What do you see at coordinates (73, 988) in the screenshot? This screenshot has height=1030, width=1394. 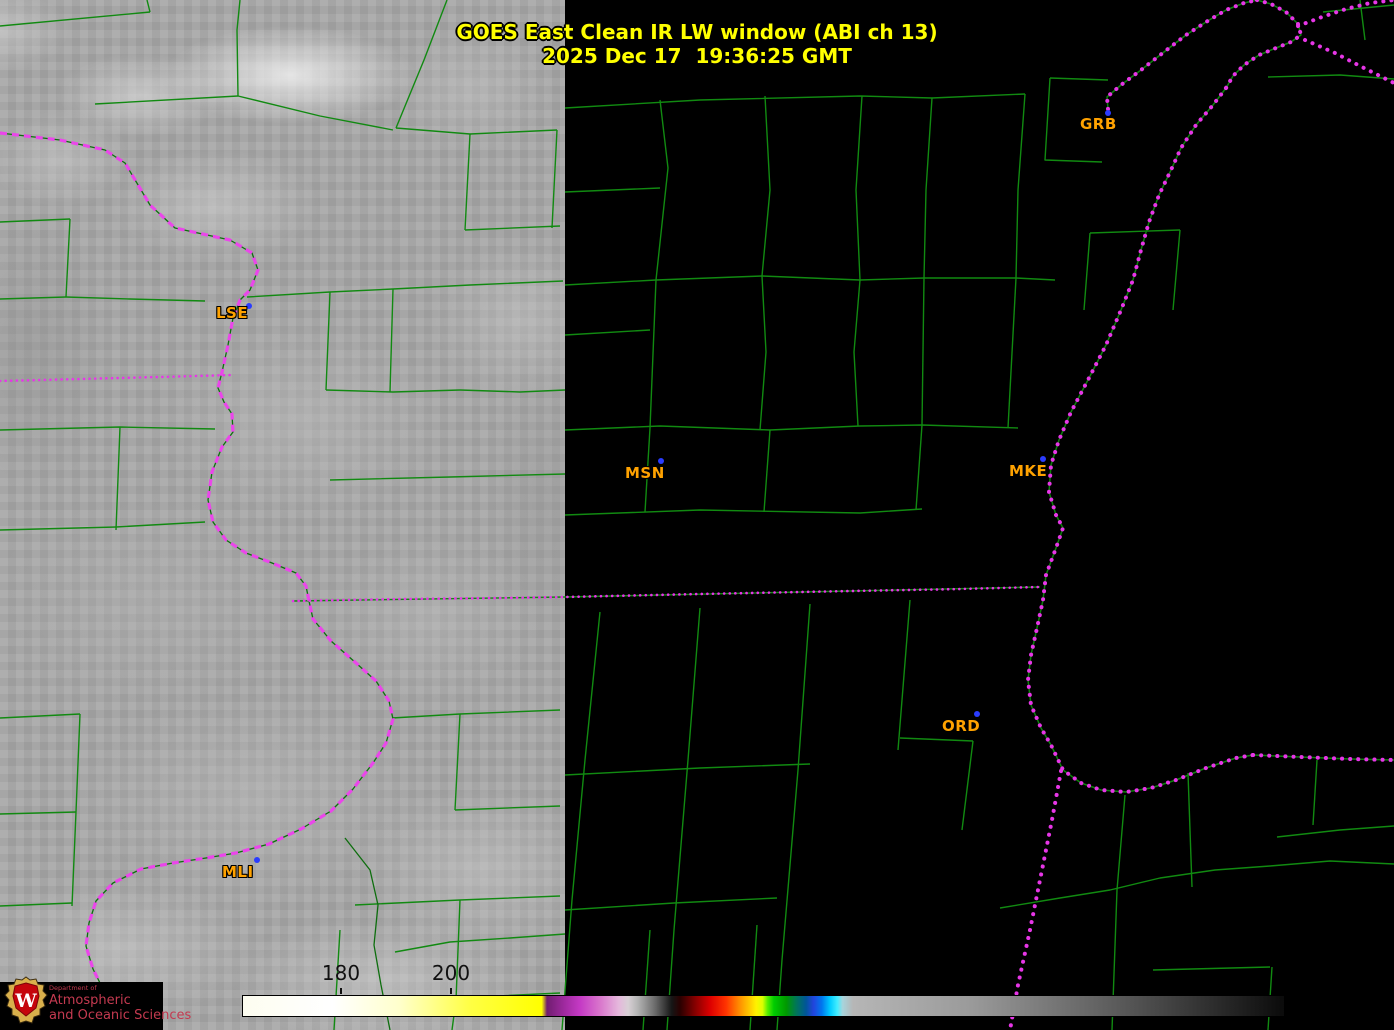 I see `logo-dept-line: Department of` at bounding box center [73, 988].